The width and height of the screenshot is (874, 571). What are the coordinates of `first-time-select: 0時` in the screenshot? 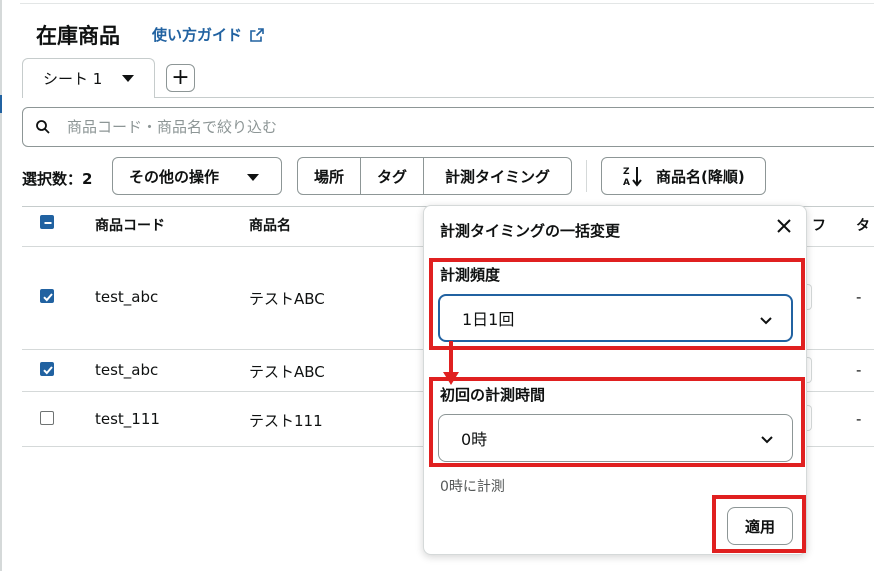 It's located at (615, 438).